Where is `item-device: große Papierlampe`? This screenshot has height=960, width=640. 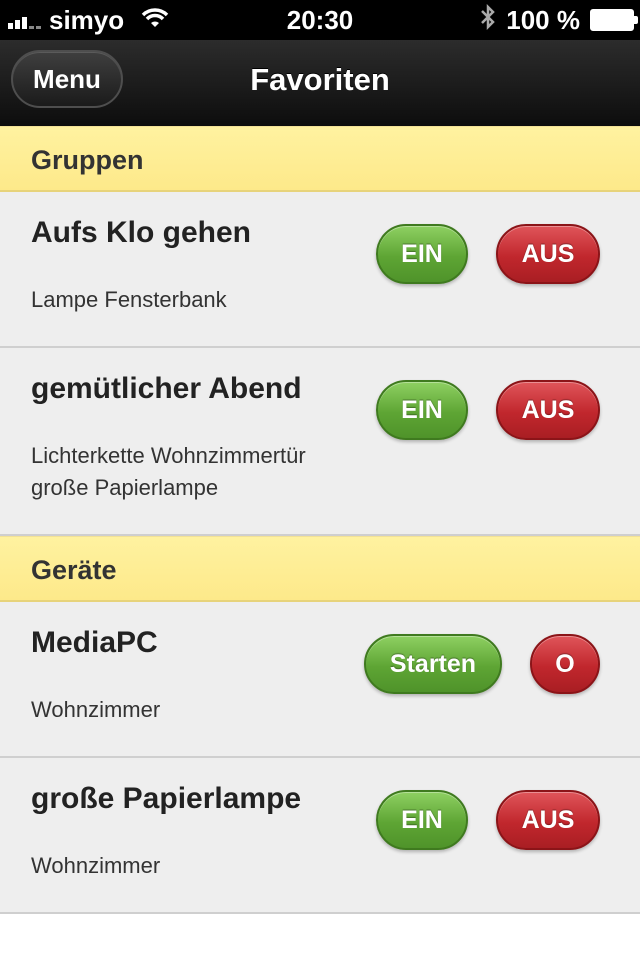
item-device: große Papierlampe is located at coordinates (125, 487).